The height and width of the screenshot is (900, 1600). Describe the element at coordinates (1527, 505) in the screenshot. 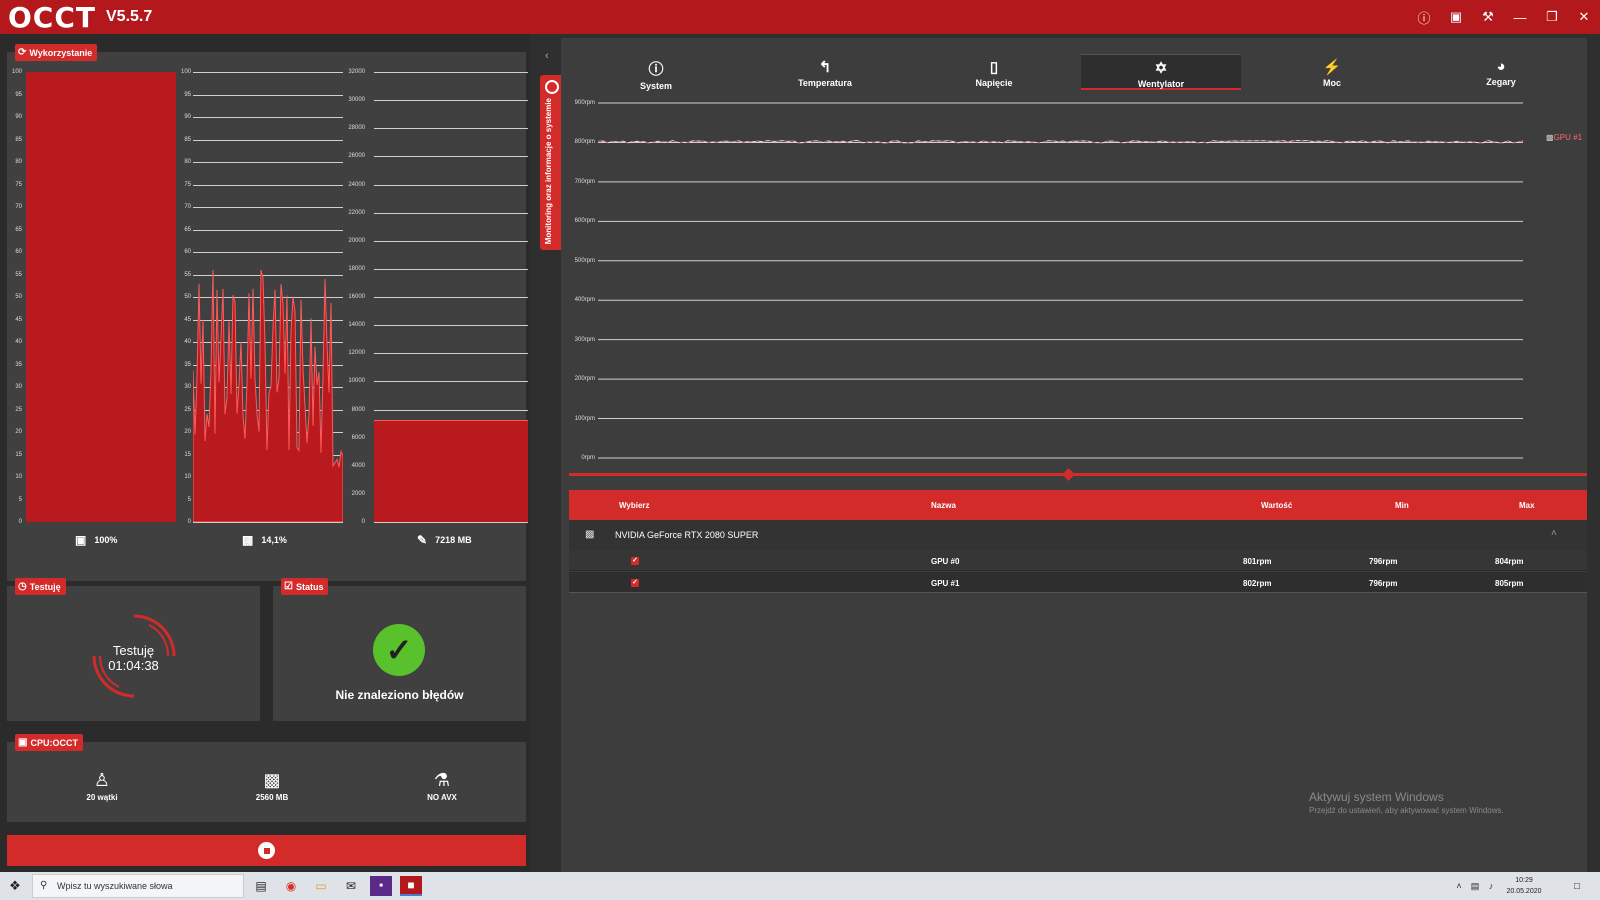

I see `header-max: Max` at that location.